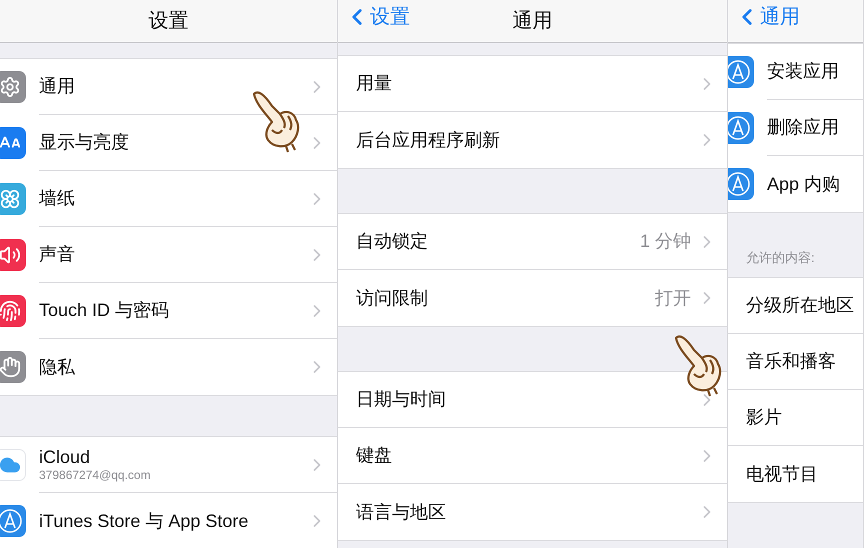 Image resolution: width=864 pixels, height=548 pixels. What do you see at coordinates (532, 21) in the screenshot?
I see `screen-title: 通用` at bounding box center [532, 21].